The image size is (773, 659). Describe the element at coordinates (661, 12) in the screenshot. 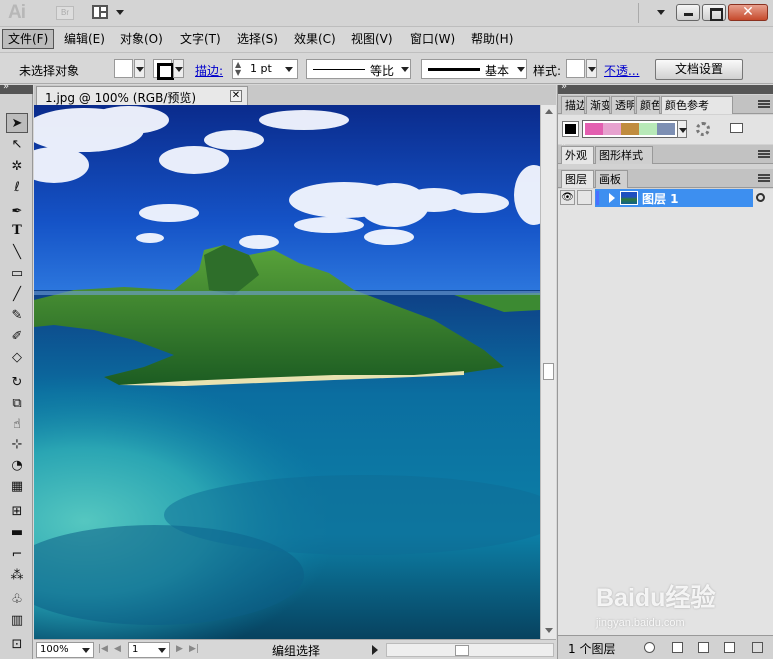

I see `workspace-dropdown-icon` at that location.